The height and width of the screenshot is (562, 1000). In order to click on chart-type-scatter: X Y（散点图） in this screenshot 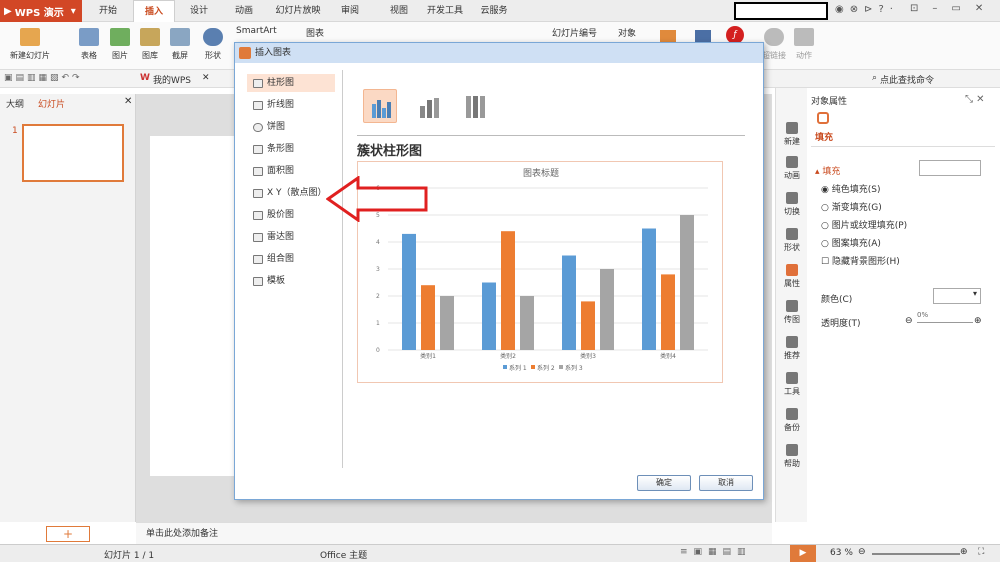, I will do `click(291, 193)`.